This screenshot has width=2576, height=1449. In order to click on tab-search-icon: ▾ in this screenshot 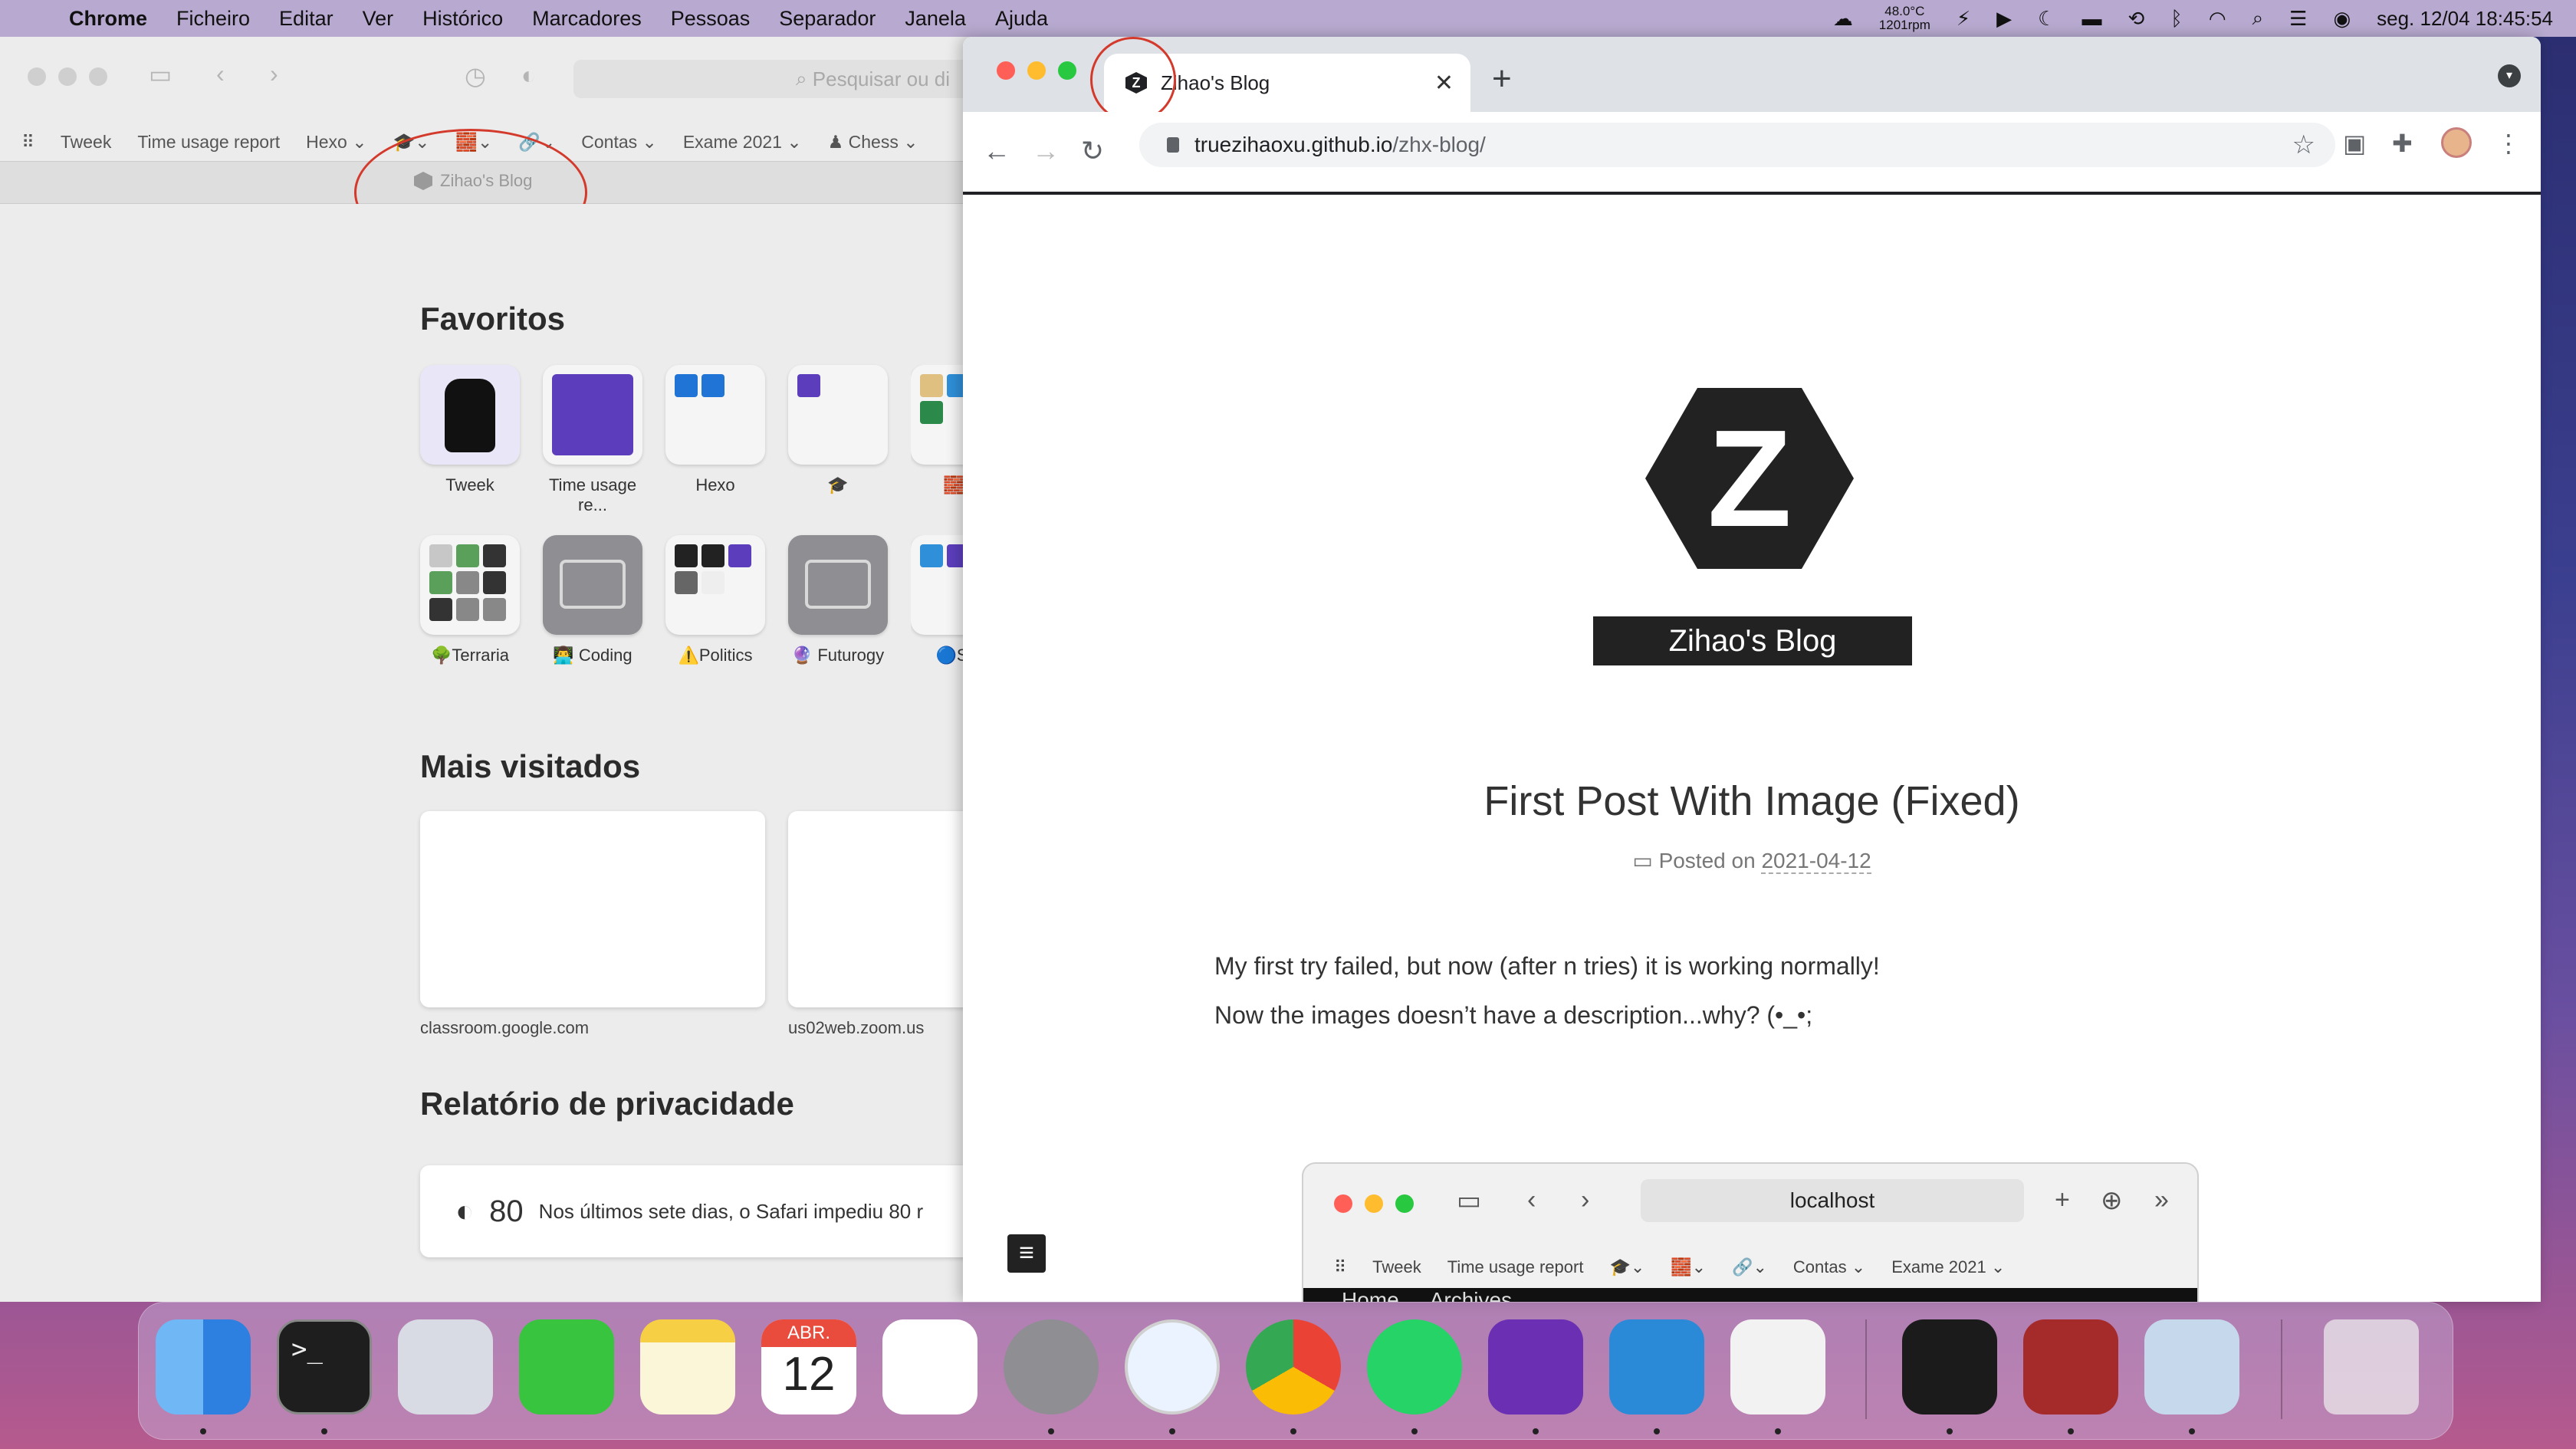, I will do `click(2510, 75)`.